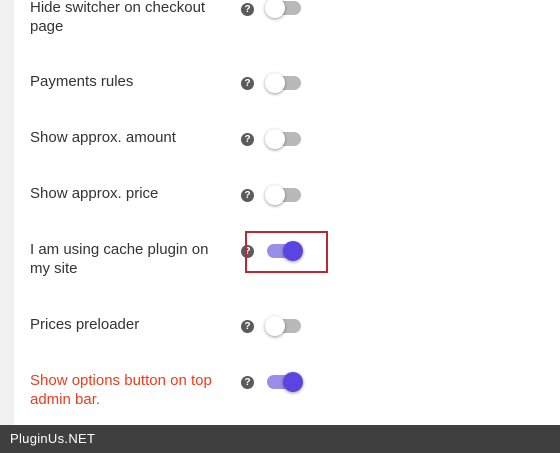  Describe the element at coordinates (280, 439) in the screenshot. I see `watermark-bar: PluginUs.NET` at that location.